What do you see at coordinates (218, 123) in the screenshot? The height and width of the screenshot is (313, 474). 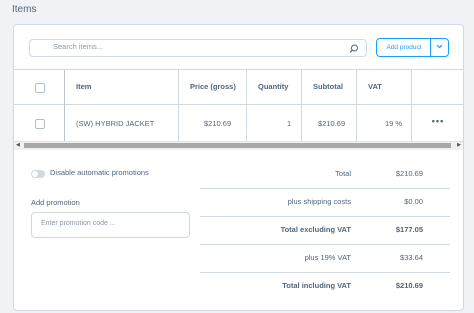 I see `cell-price: $210.69` at bounding box center [218, 123].